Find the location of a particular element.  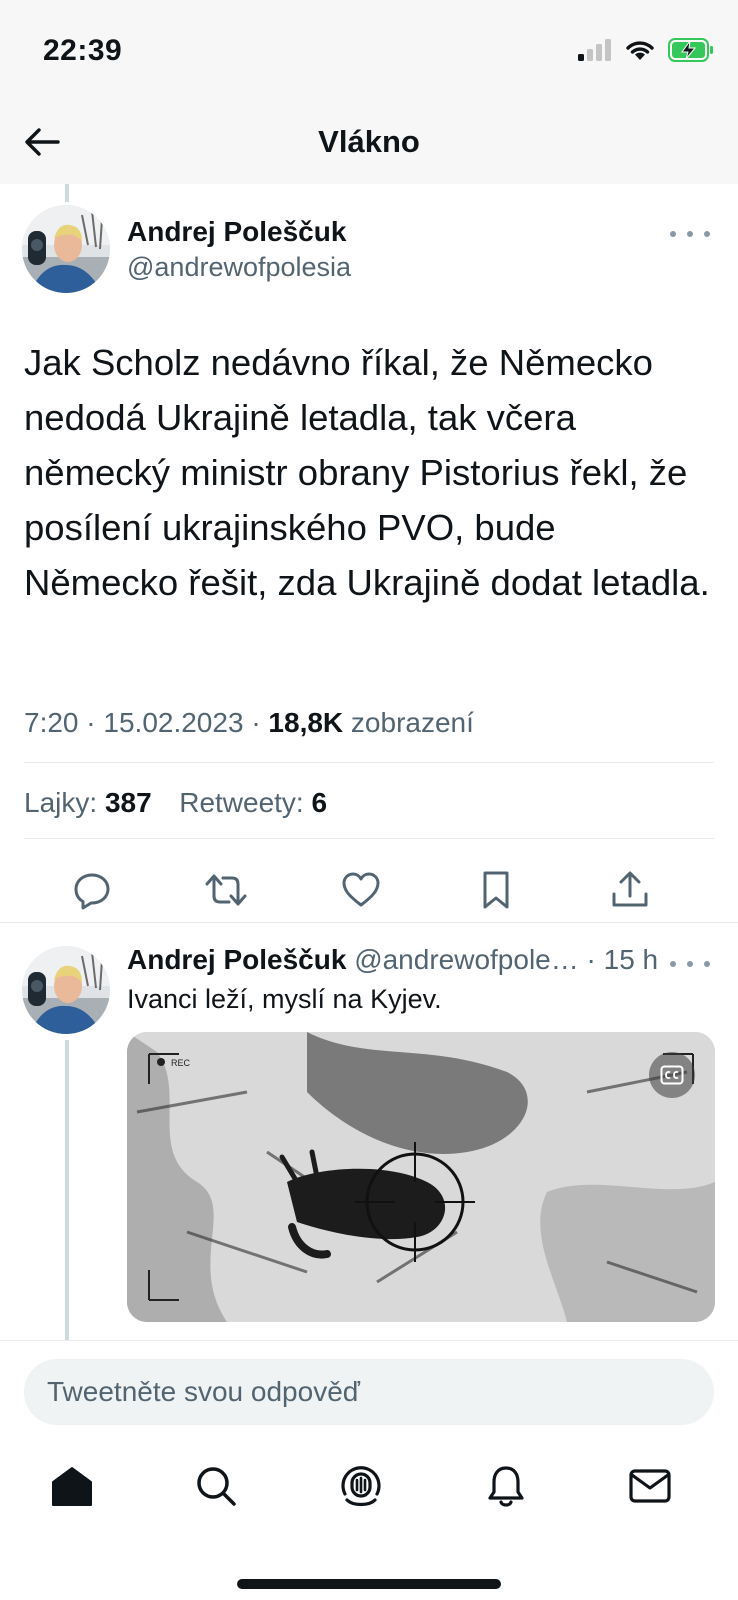

likes-count: 387 is located at coordinates (128, 802).